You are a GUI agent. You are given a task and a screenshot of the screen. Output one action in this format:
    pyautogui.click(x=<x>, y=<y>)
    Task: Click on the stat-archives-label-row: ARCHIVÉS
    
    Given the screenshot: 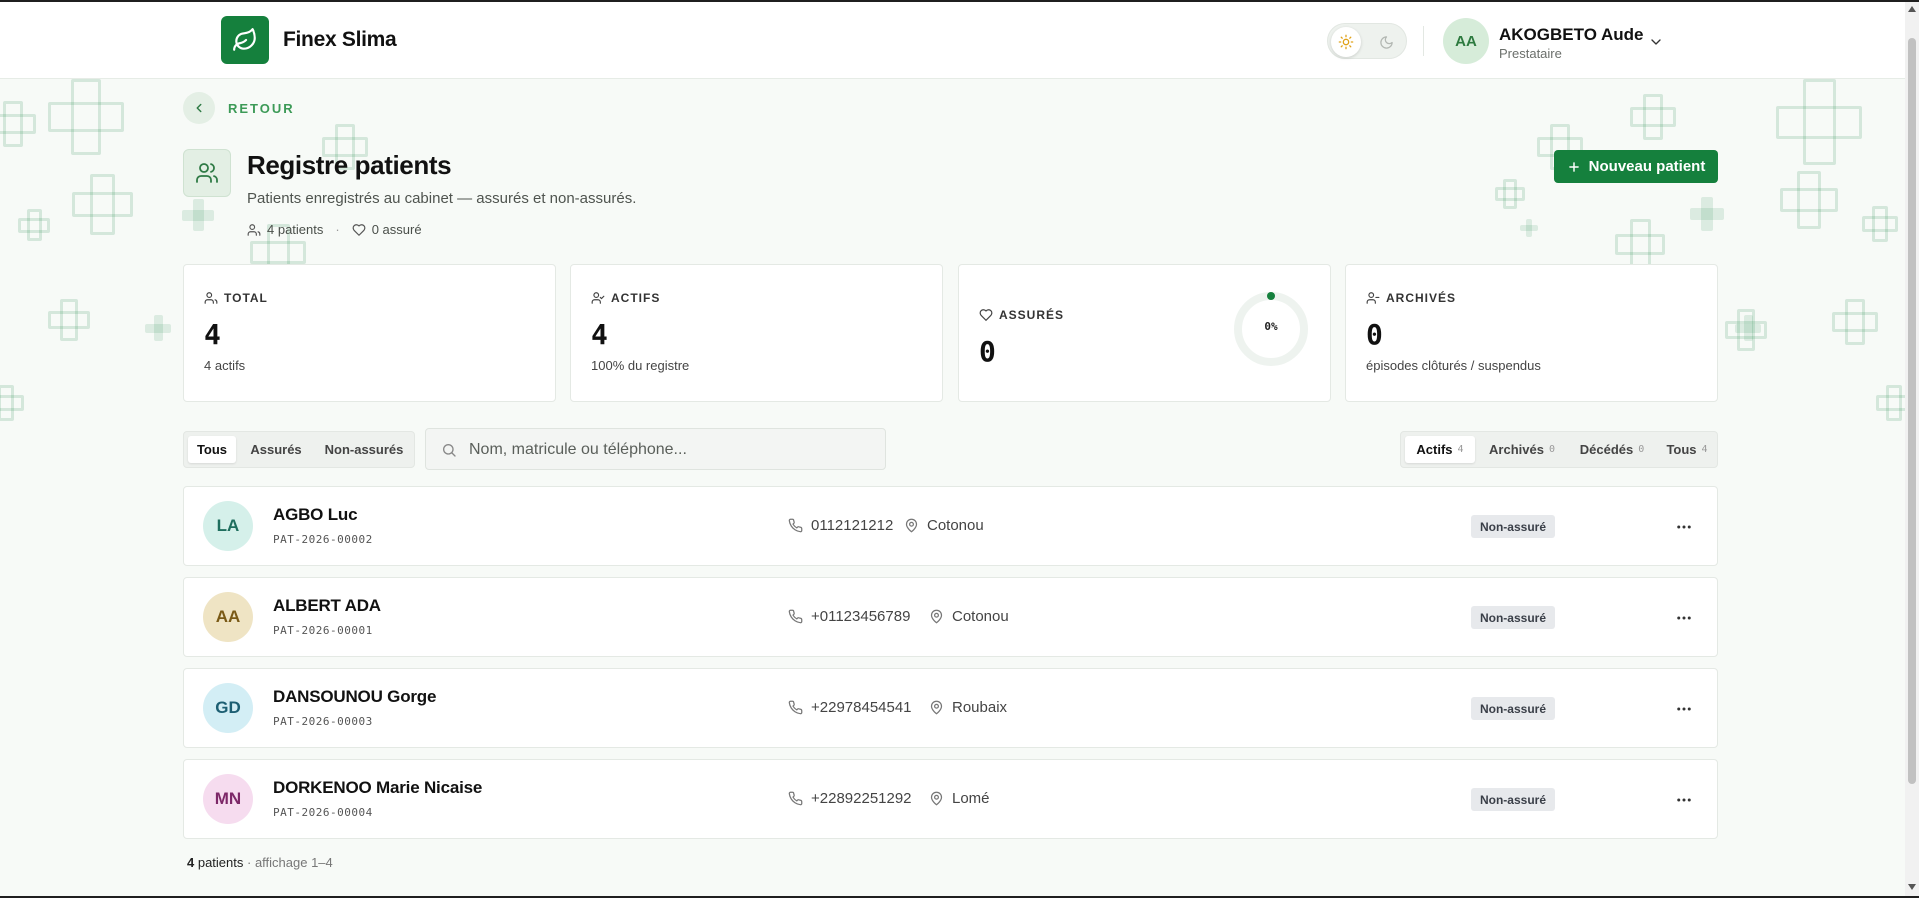 What is the action you would take?
    pyautogui.click(x=1411, y=298)
    